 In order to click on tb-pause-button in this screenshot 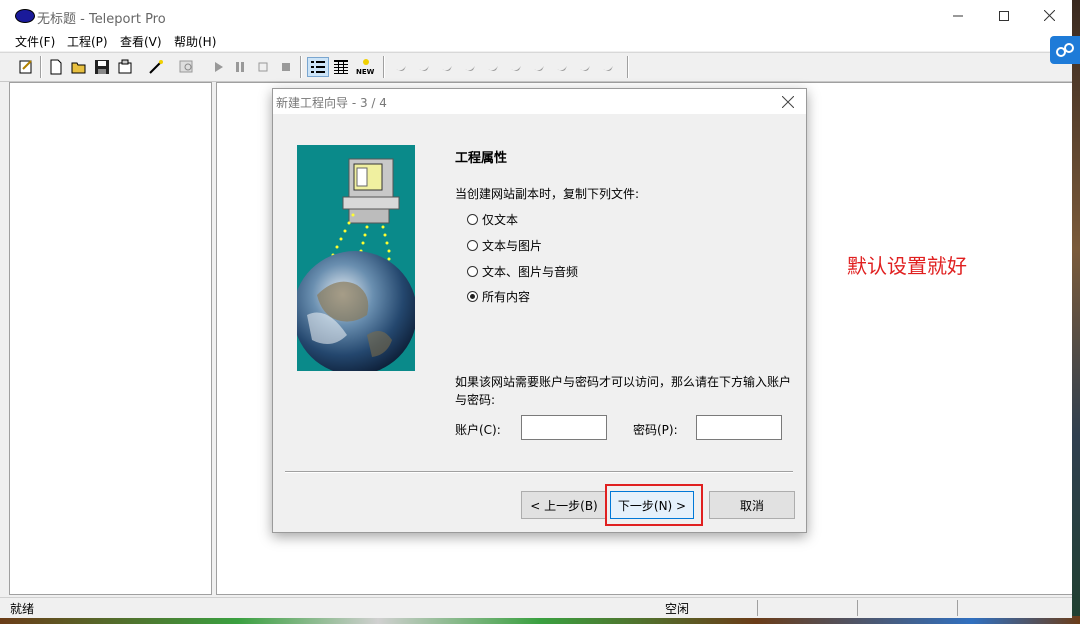, I will do `click(240, 67)`.